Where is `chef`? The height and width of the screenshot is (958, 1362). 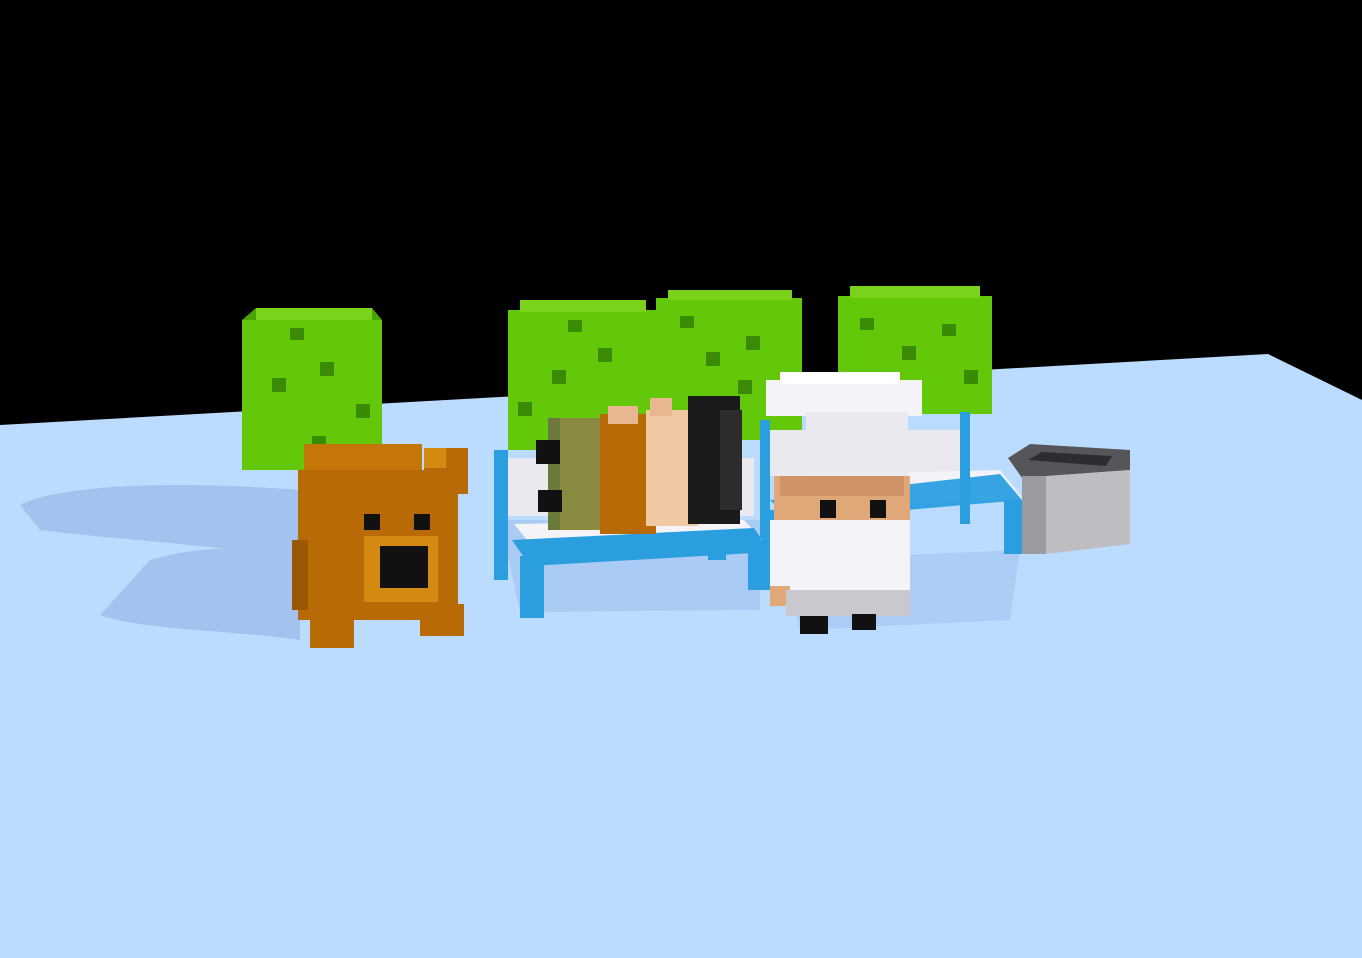 chef is located at coordinates (844, 503).